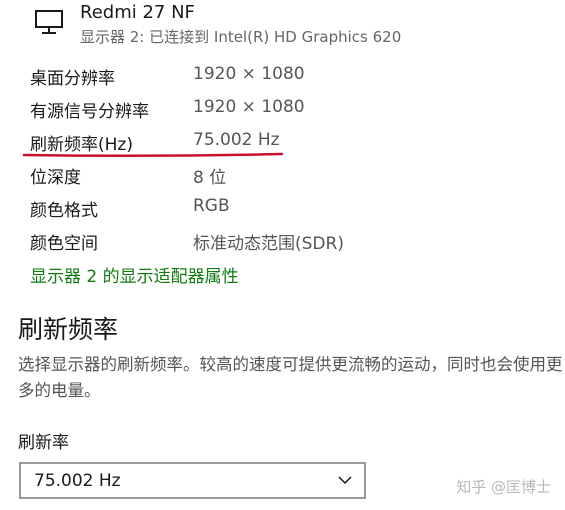 This screenshot has width=565, height=510. I want to click on display-name: Redmi 27 NF, so click(137, 12).